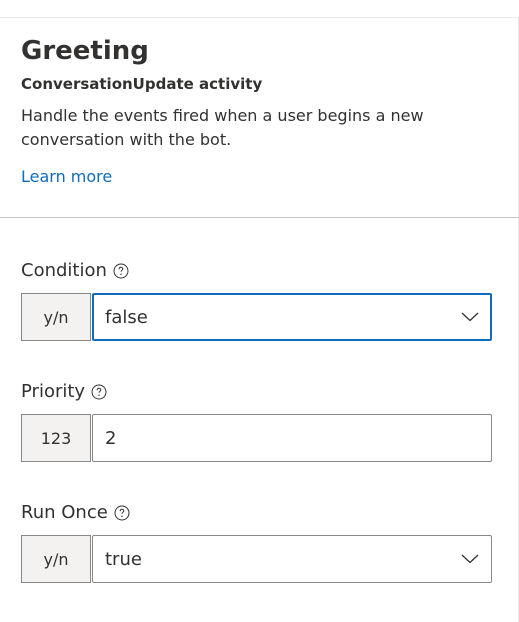 The width and height of the screenshot is (519, 622). What do you see at coordinates (64, 512) in the screenshot?
I see `run-once-label: Run Once` at bounding box center [64, 512].